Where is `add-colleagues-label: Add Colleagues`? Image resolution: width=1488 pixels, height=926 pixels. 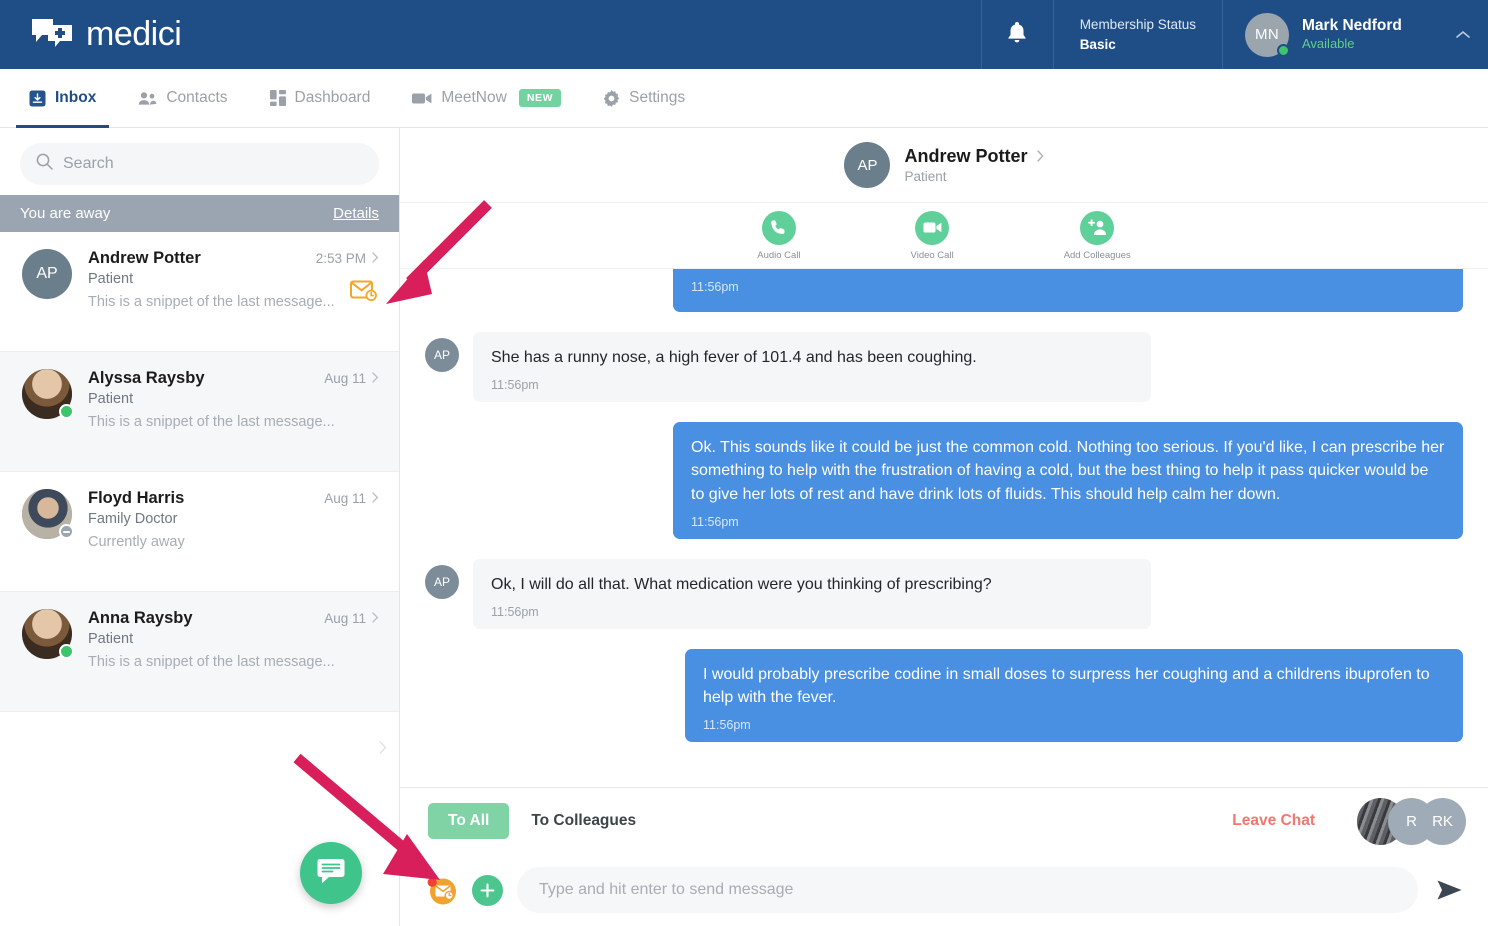
add-colleagues-label: Add Colleagues is located at coordinates (1097, 255).